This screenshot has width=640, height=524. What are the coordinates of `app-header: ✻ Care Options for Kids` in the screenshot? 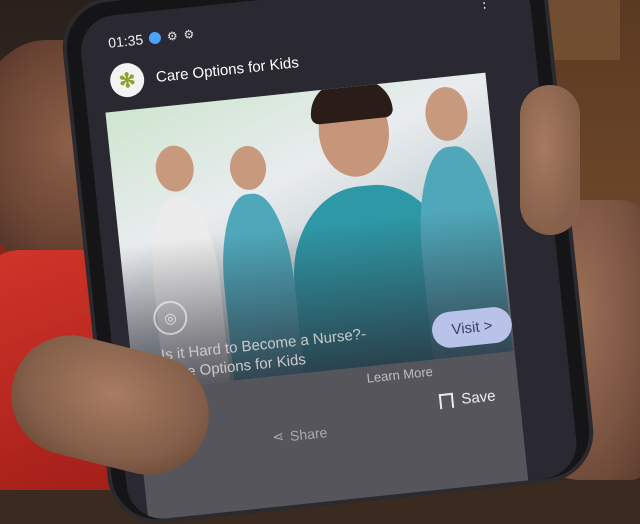 It's located at (204, 72).